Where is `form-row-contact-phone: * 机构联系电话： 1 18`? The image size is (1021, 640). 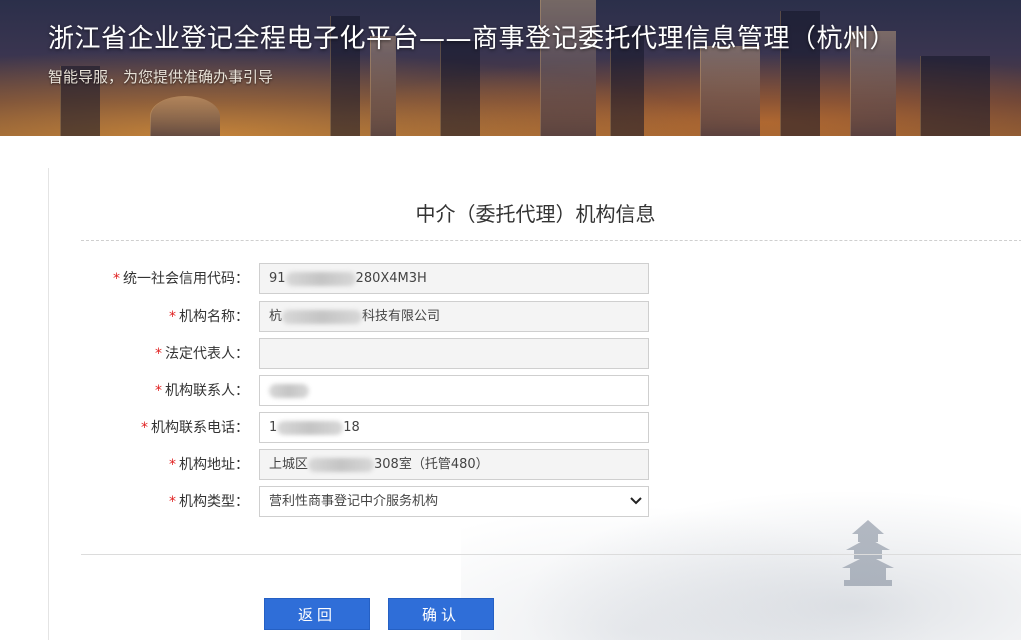
form-row-contact-phone: * 机构联系电话： 1 18 is located at coordinates (535, 428).